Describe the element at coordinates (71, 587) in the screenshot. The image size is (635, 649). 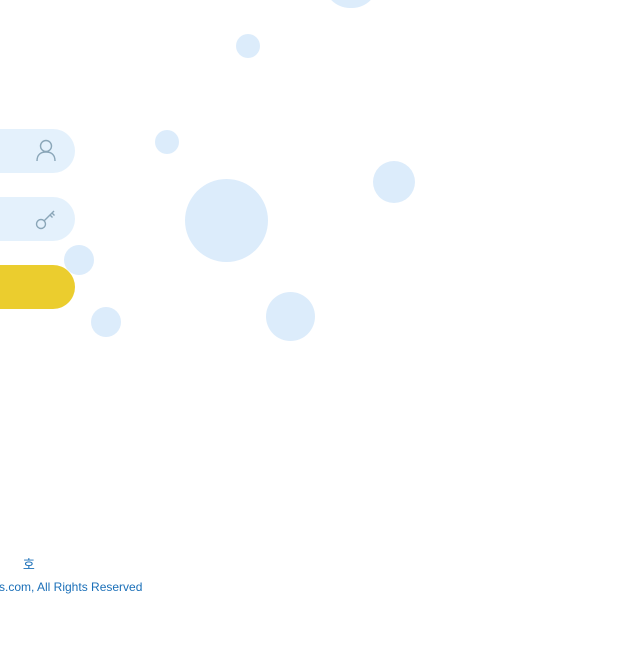
I see `copyright-text: s.com, All Rights Reserved` at that location.